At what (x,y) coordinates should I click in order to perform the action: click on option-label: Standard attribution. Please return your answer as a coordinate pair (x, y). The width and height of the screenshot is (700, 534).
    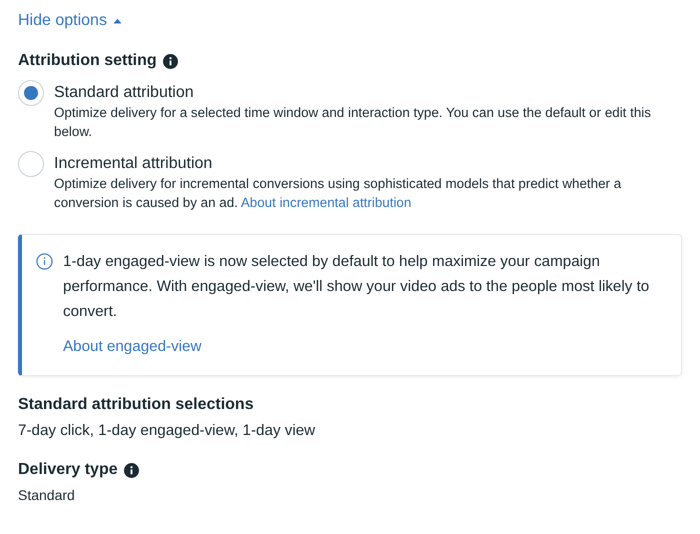
    Looking at the image, I should click on (124, 93).